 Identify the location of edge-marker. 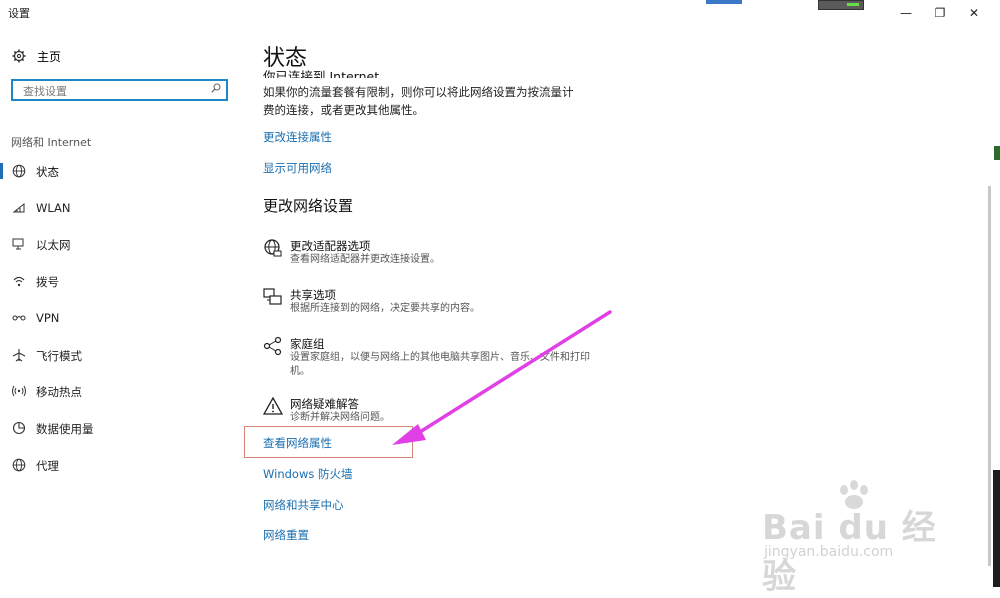
(997, 153).